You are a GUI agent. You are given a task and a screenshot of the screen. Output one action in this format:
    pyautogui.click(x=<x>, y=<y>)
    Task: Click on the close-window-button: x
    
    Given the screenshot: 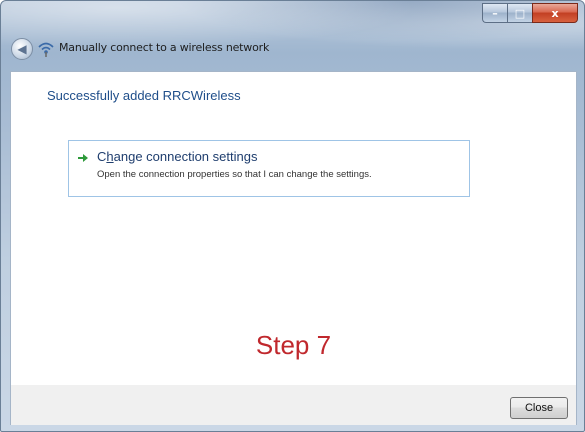 What is the action you would take?
    pyautogui.click(x=555, y=13)
    